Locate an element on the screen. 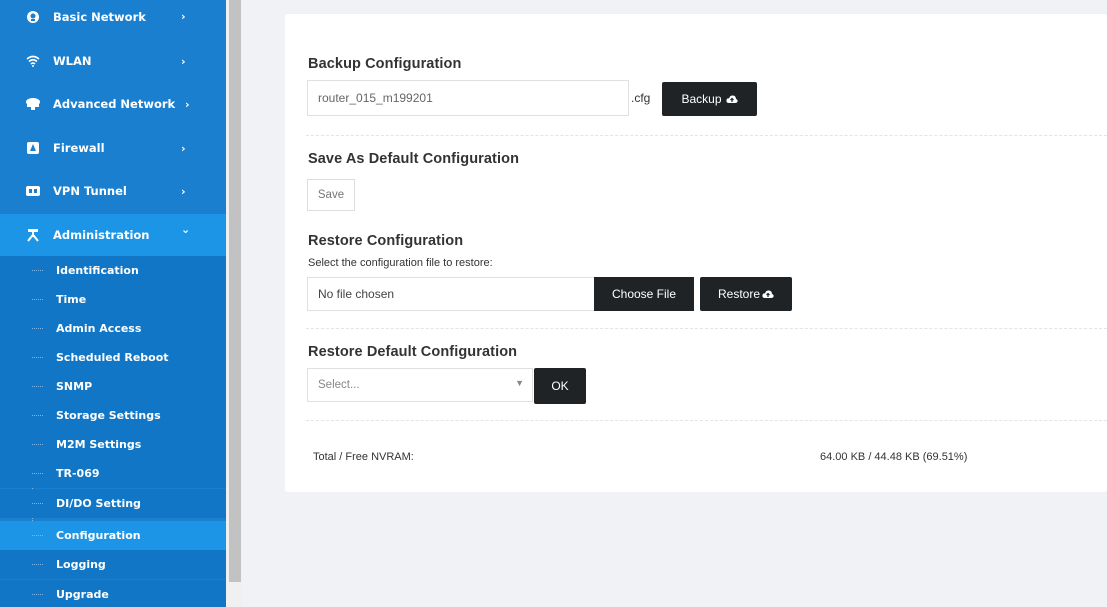 The image size is (1107, 607). sidebar-subitem-label: Admin Access is located at coordinates (99, 328).